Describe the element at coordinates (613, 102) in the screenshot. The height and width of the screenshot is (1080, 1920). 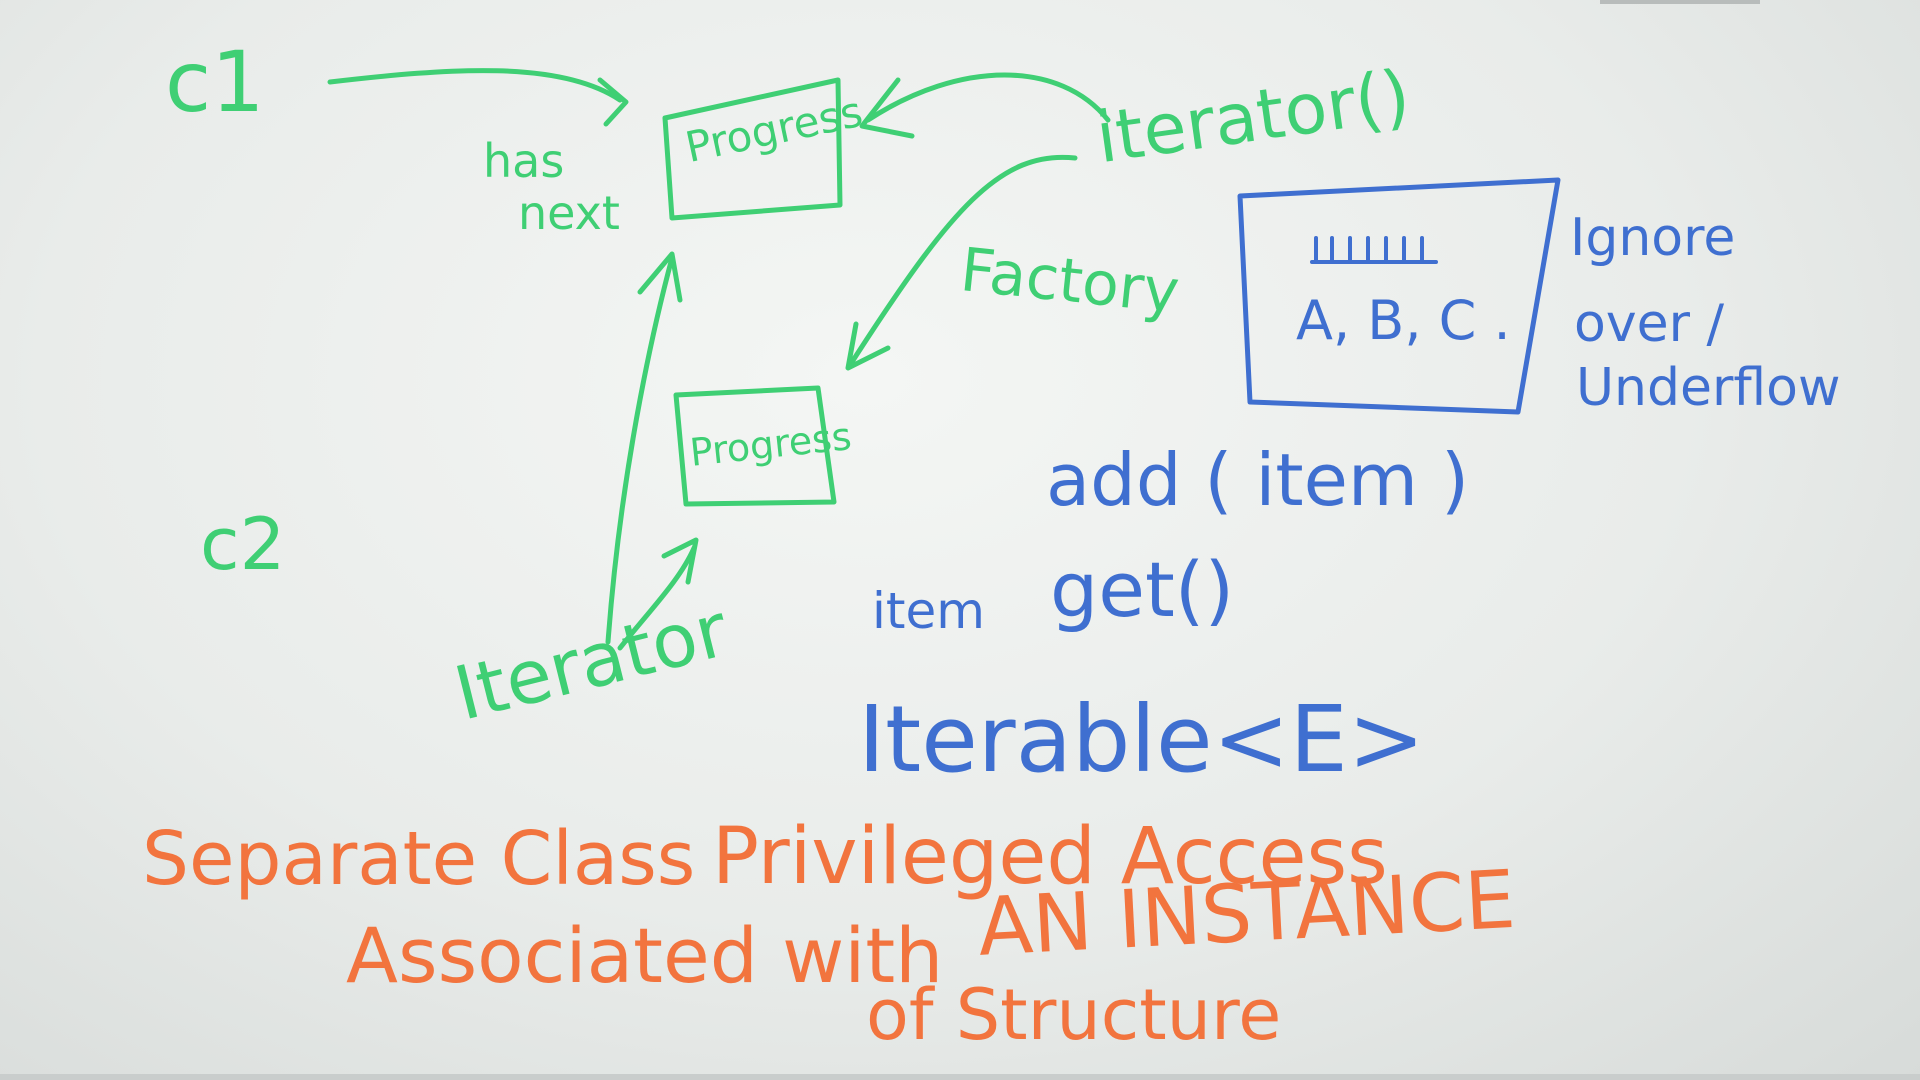
I see `arrowhead-c1` at that location.